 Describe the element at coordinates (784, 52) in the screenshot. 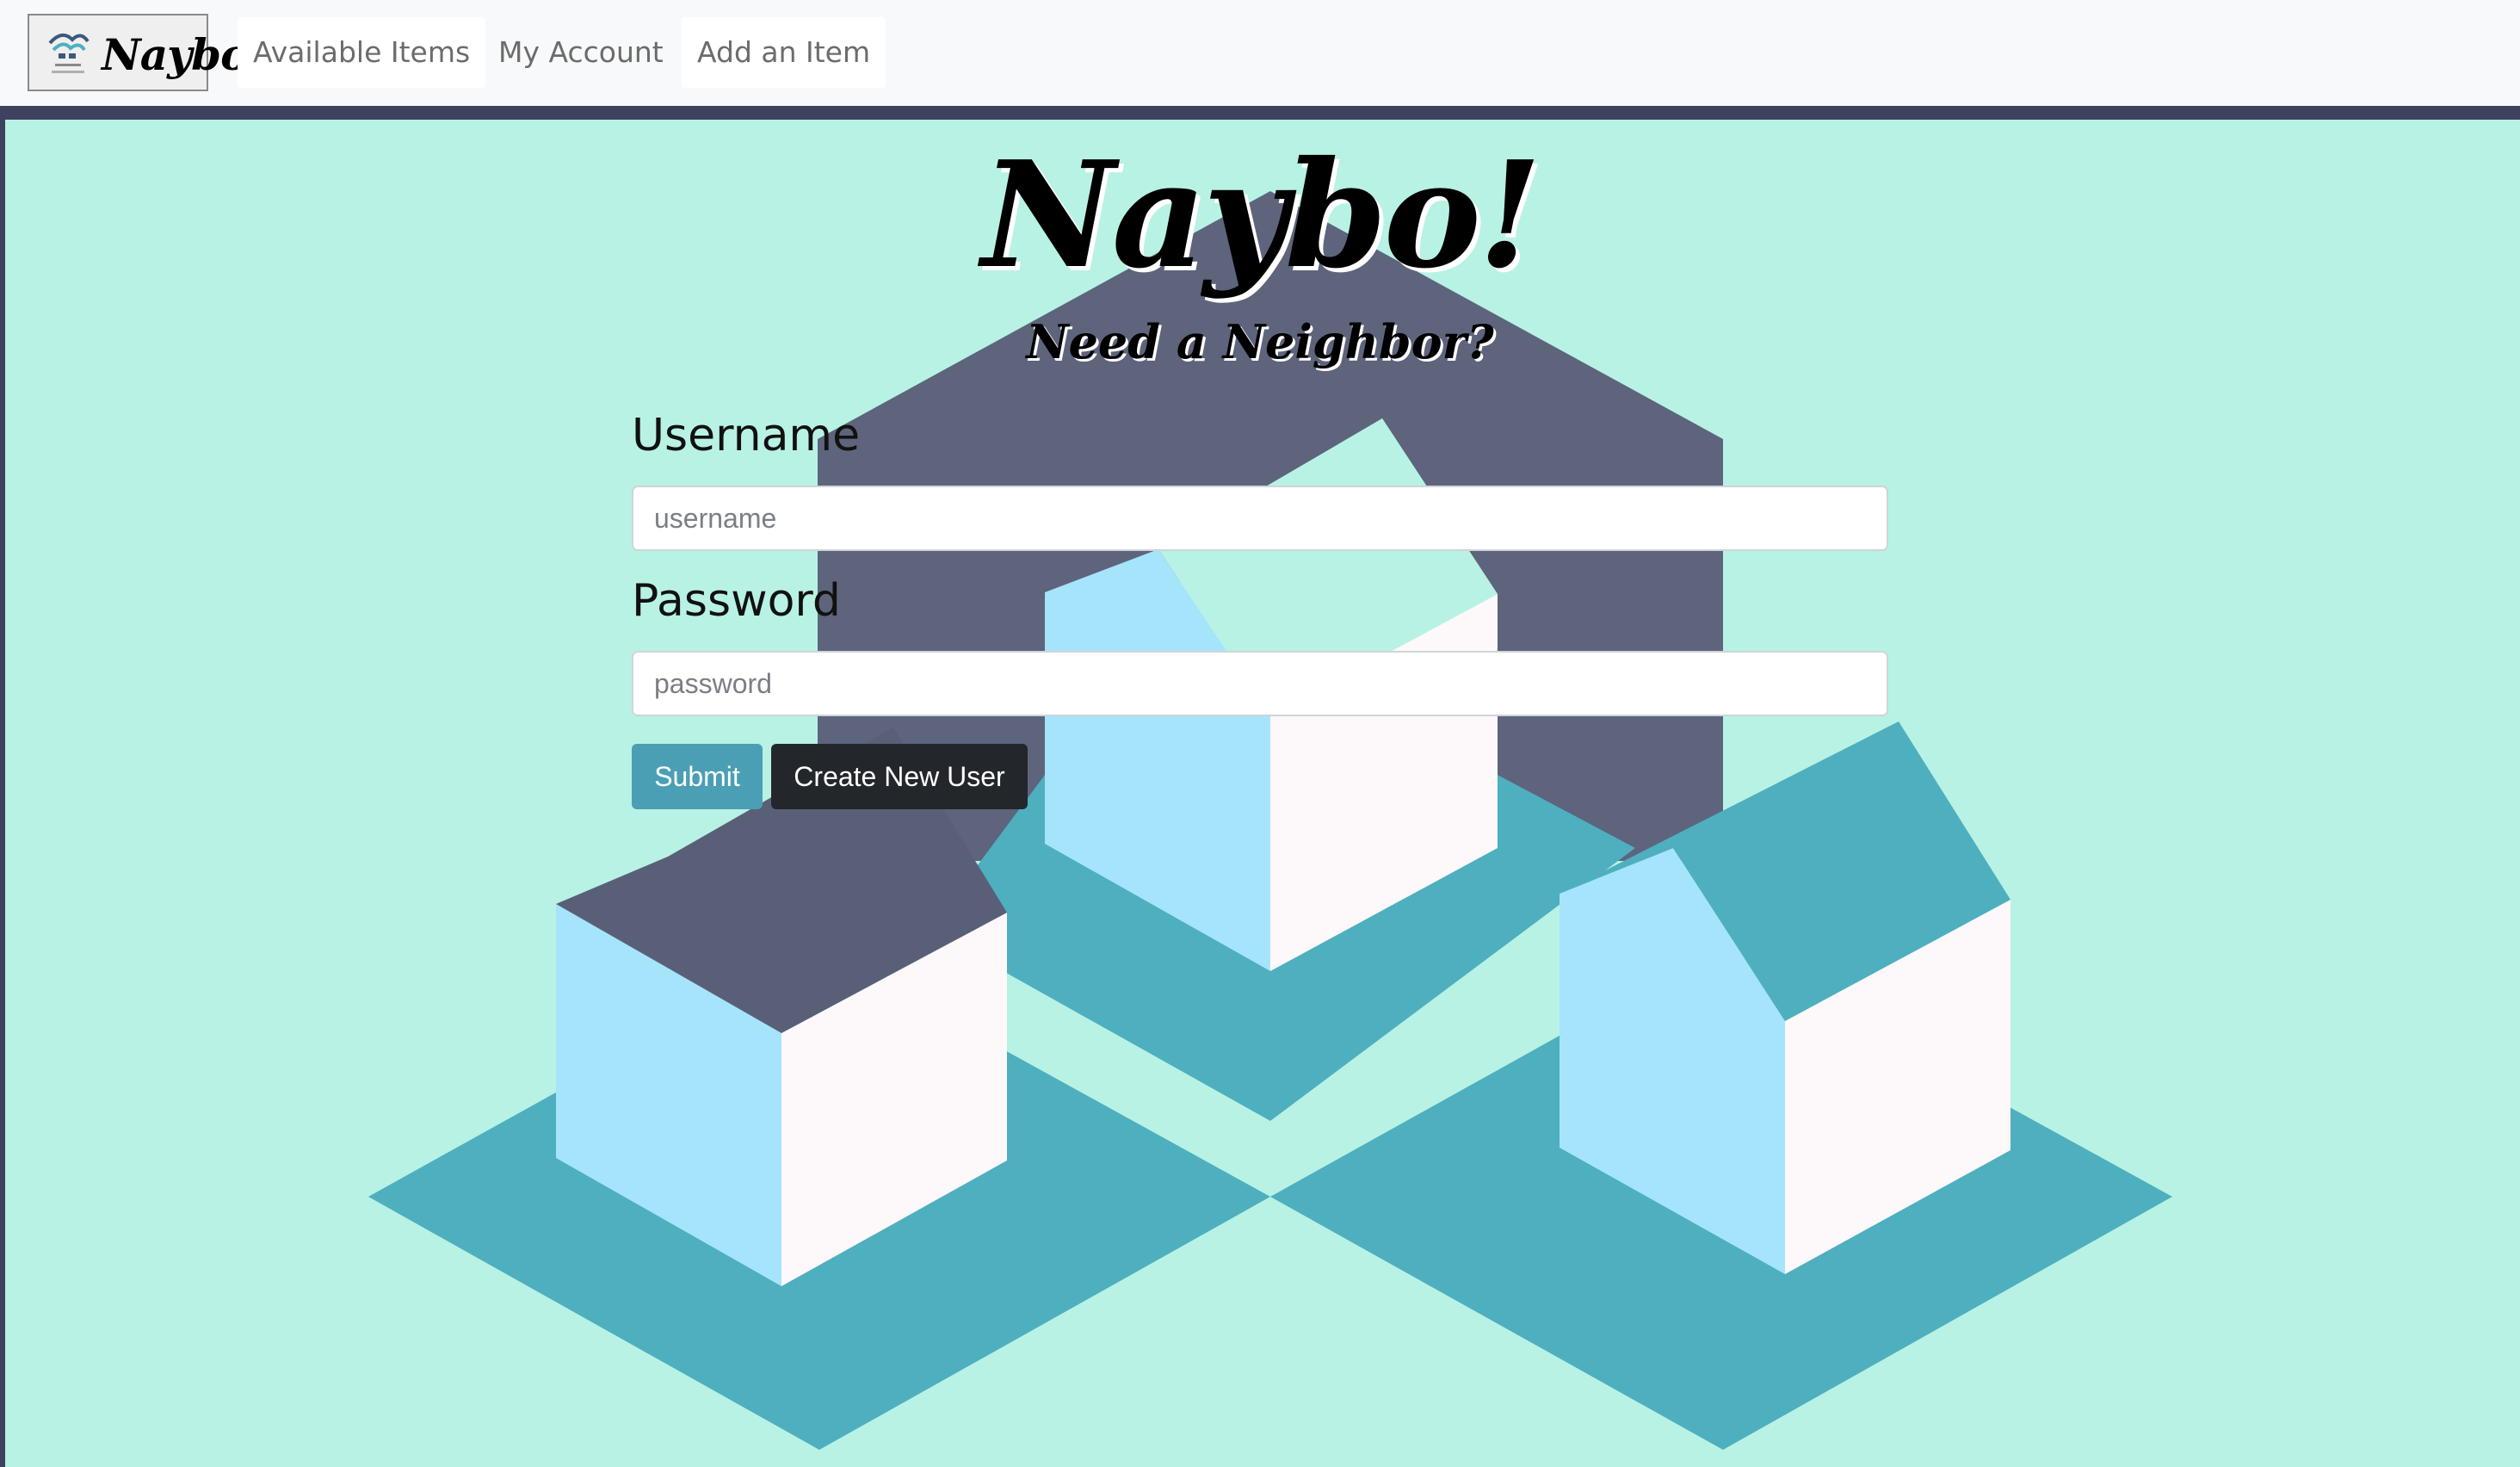

I see `nav-link-add-item: Add an Item` at that location.